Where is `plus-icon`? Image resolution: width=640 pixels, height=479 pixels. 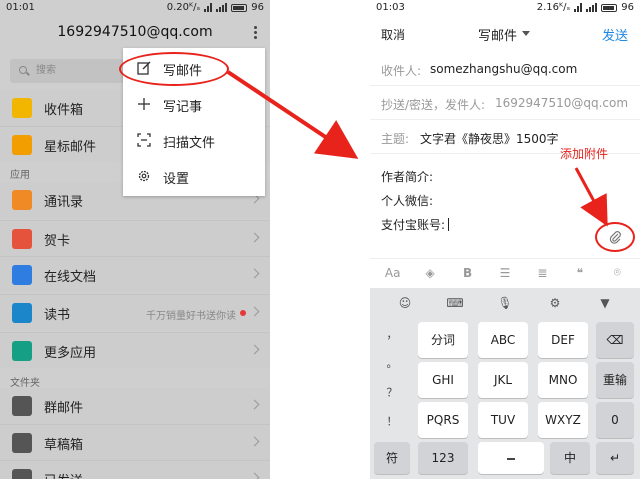
plus-icon is located at coordinates (144, 104).